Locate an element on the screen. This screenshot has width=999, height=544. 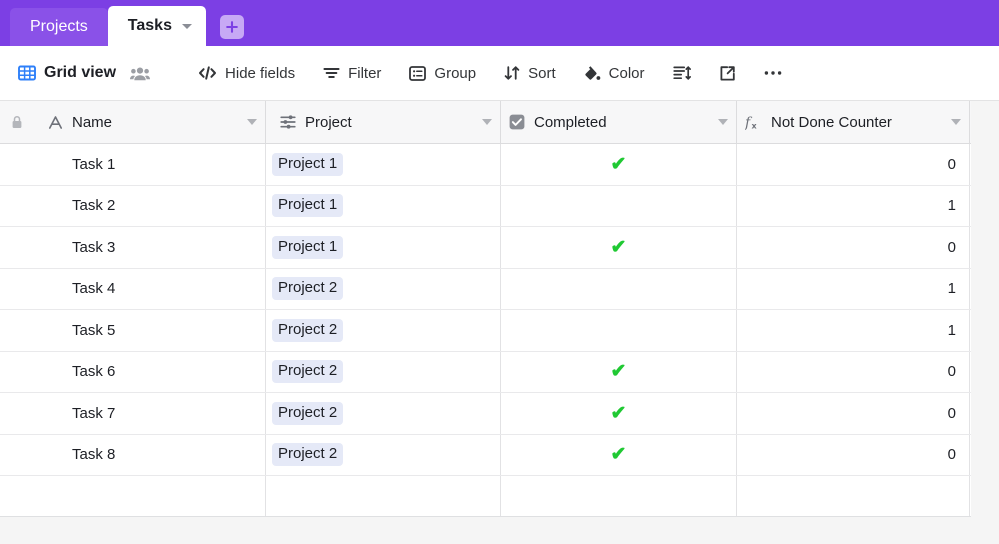
column-header-project: Project is located at coordinates (383, 122).